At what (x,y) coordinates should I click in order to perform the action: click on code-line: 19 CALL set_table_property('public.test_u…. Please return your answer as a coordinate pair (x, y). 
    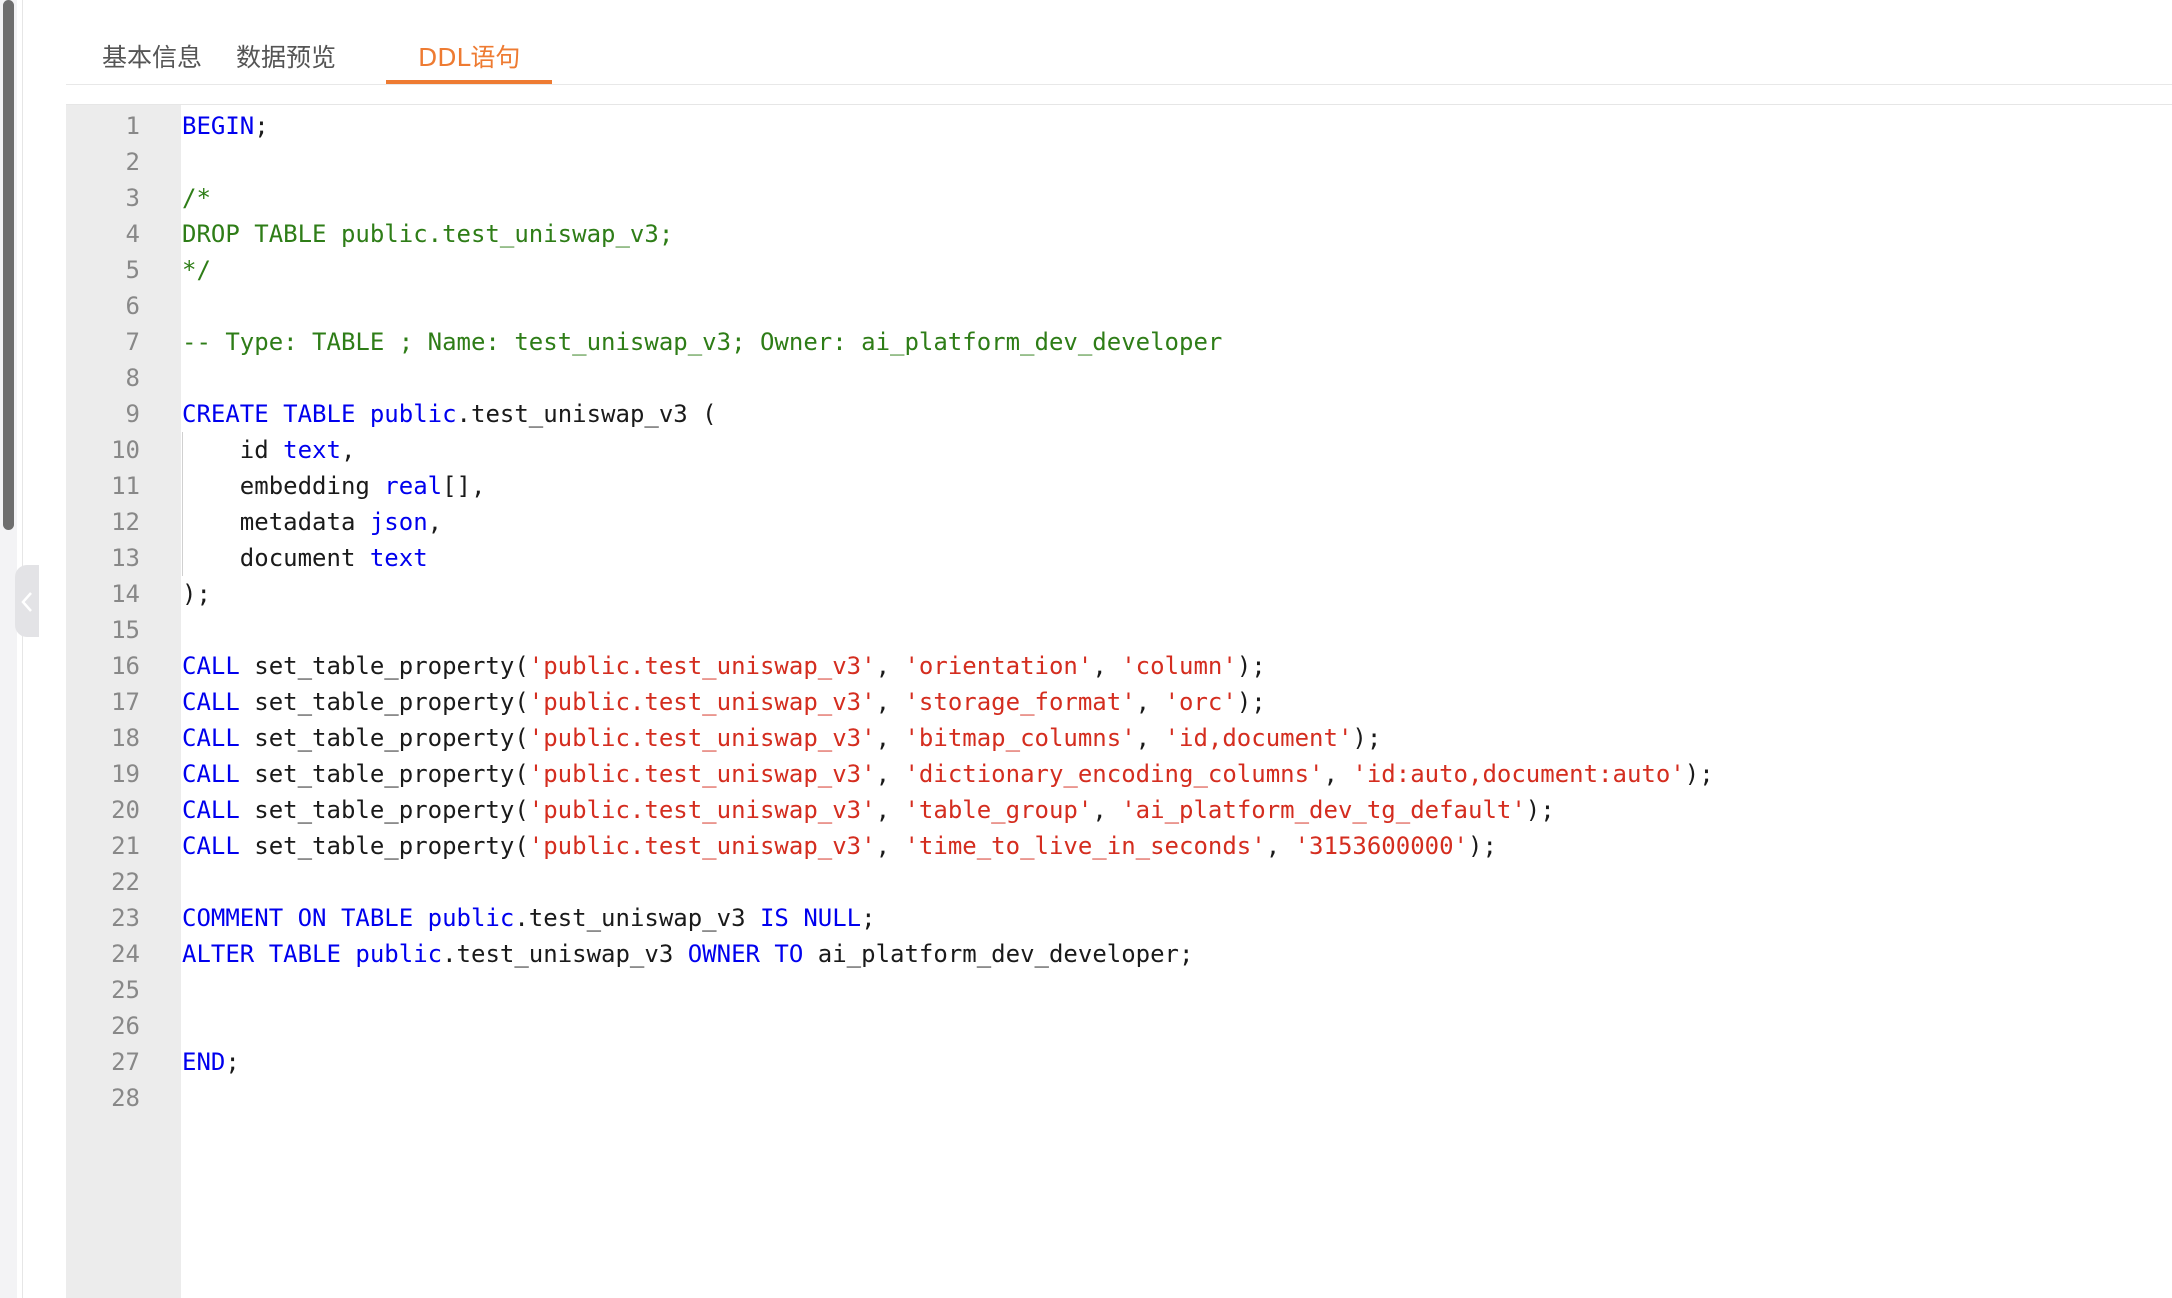
    Looking at the image, I should click on (1119, 774).